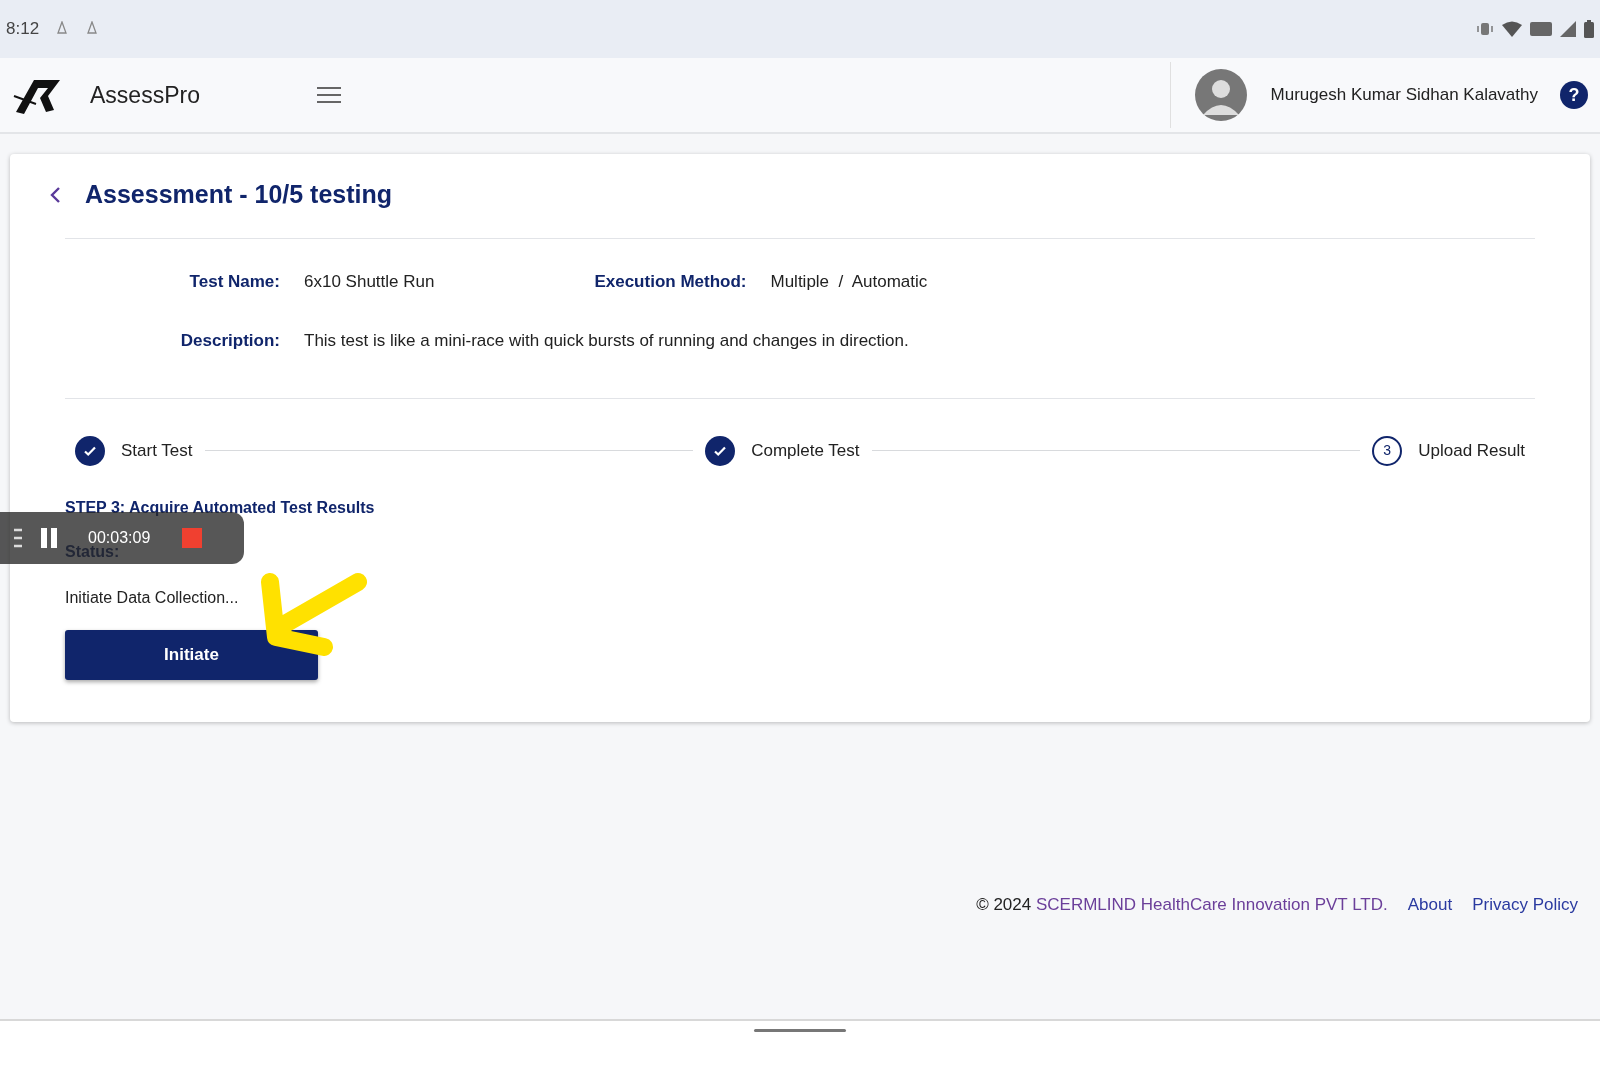 The height and width of the screenshot is (1066, 1600). I want to click on page-title: Assessment - 10/5 testing, so click(239, 194).